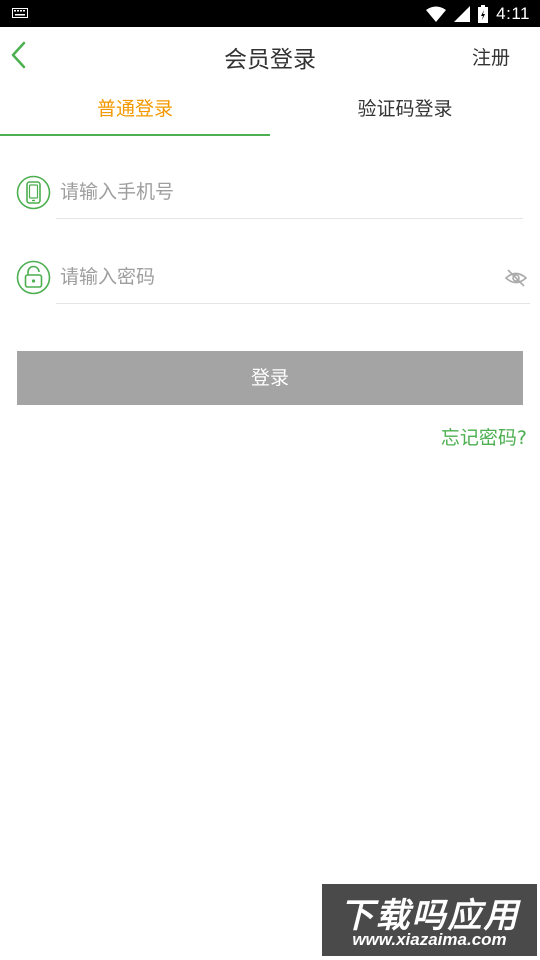 The width and height of the screenshot is (540, 960). I want to click on phone-row, so click(270, 192).